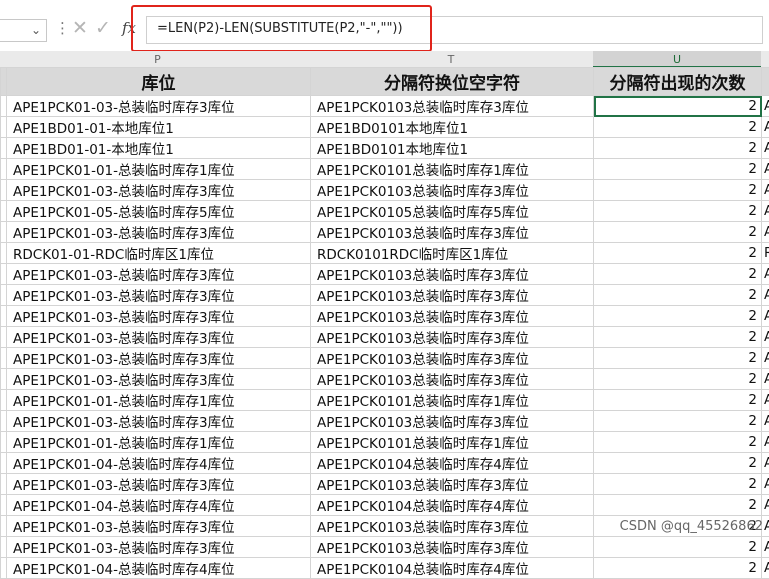  I want to click on check-icon: ✓, so click(103, 28).